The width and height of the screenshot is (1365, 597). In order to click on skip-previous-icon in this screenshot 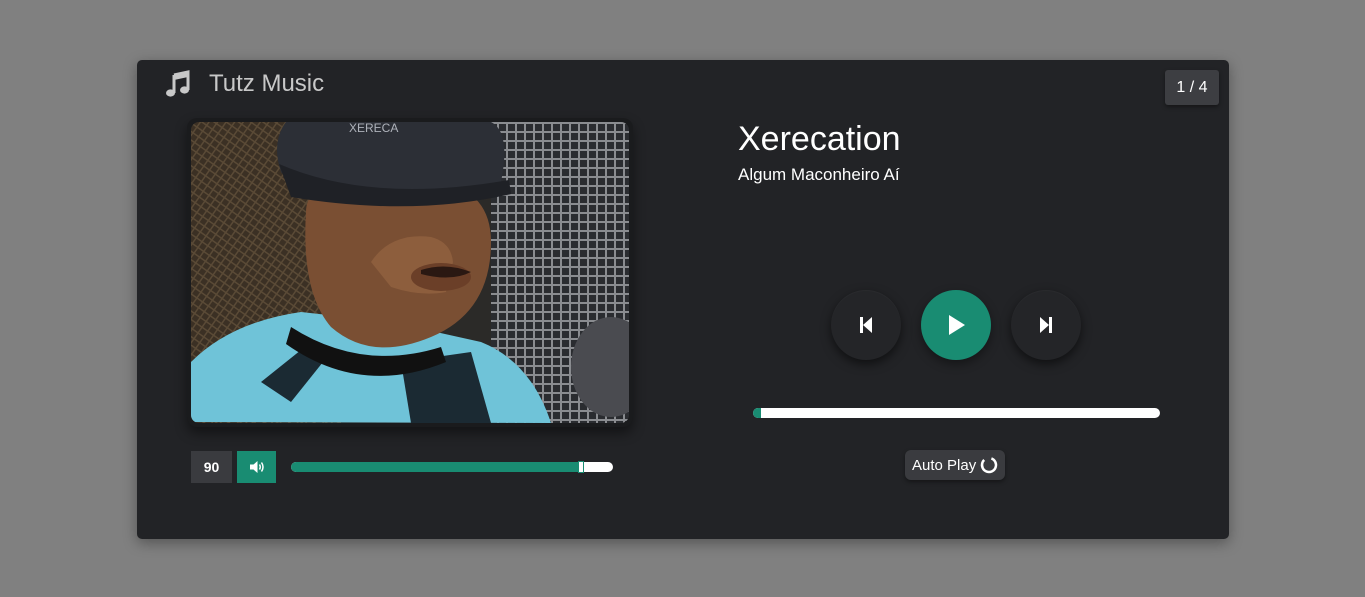, I will do `click(866, 325)`.